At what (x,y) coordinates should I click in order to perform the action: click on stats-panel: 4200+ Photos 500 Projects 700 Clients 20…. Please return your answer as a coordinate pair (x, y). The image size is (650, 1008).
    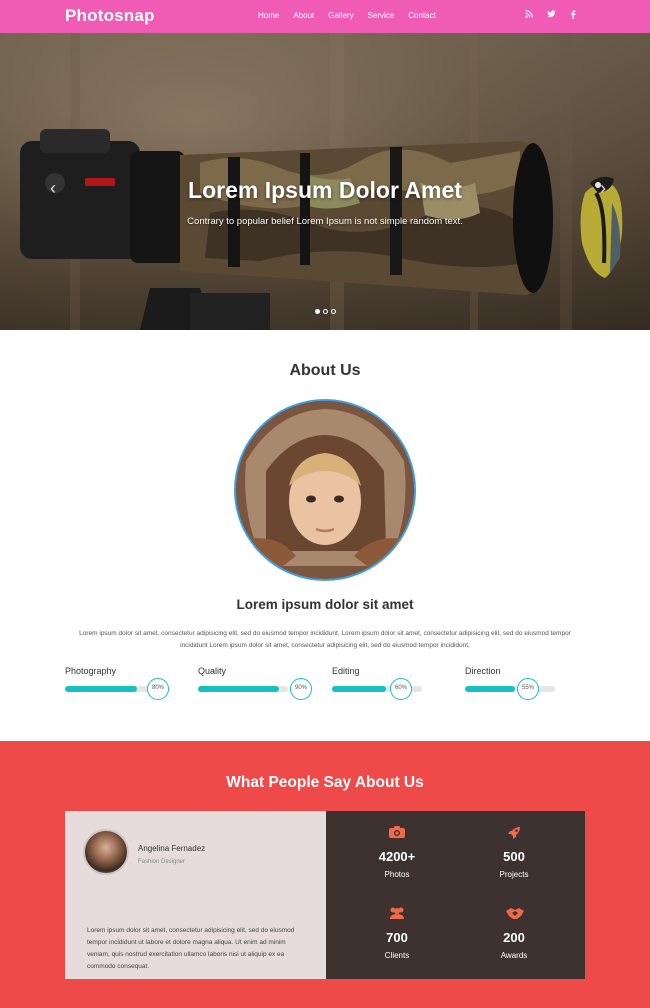
    Looking at the image, I should click on (455, 895).